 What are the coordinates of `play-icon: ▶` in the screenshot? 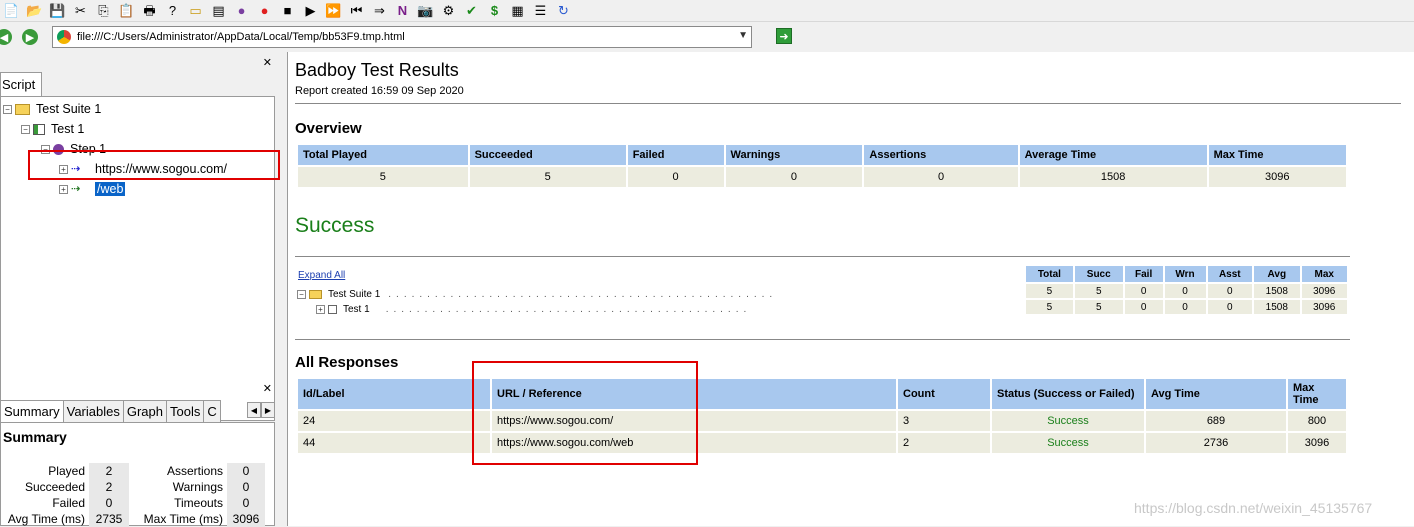 It's located at (310, 10).